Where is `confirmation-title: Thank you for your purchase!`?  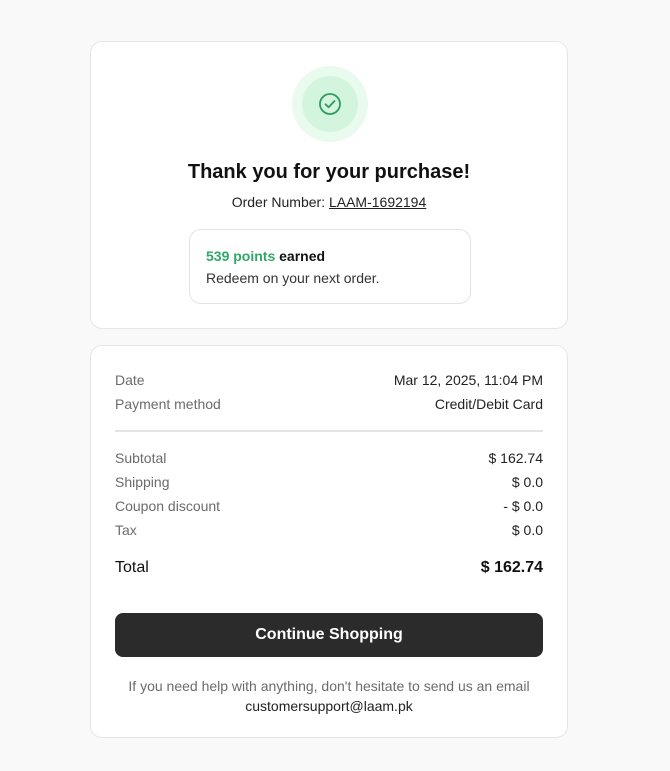 confirmation-title: Thank you for your purchase! is located at coordinates (329, 172).